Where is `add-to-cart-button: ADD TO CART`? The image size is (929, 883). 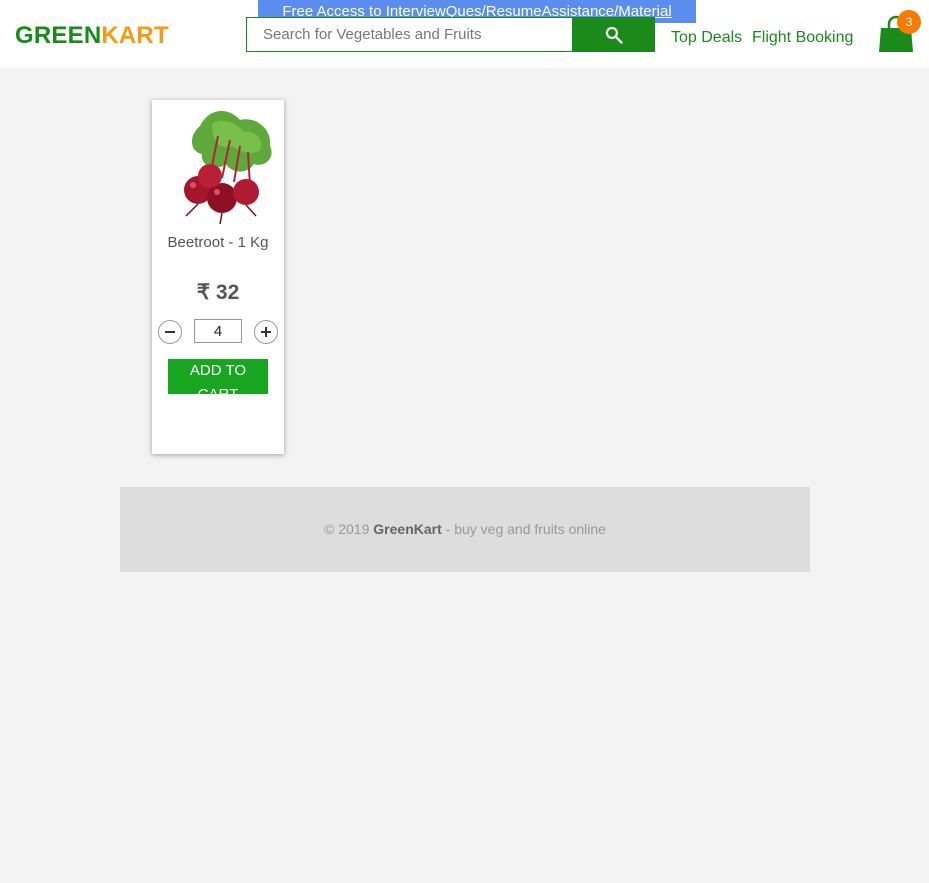 add-to-cart-button: ADD TO CART is located at coordinates (218, 376).